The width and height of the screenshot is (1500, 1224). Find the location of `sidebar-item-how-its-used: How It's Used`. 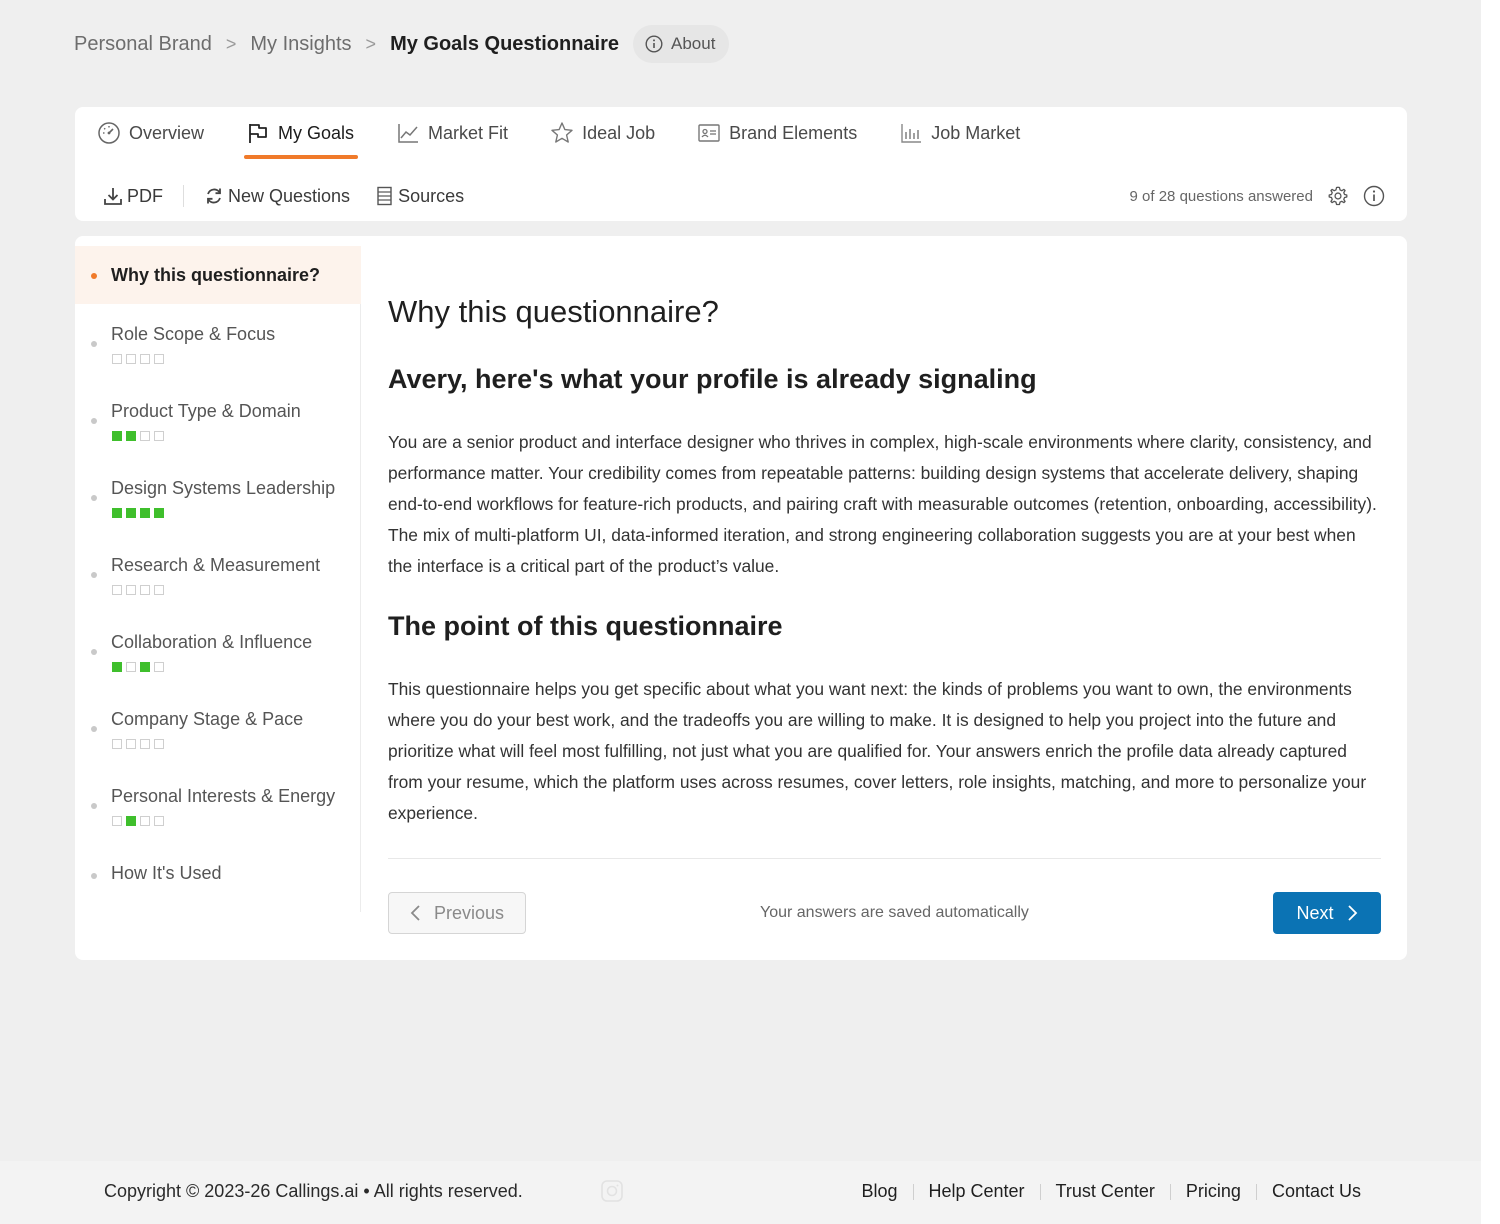

sidebar-item-how-its-used: How It's Used is located at coordinates (218, 878).